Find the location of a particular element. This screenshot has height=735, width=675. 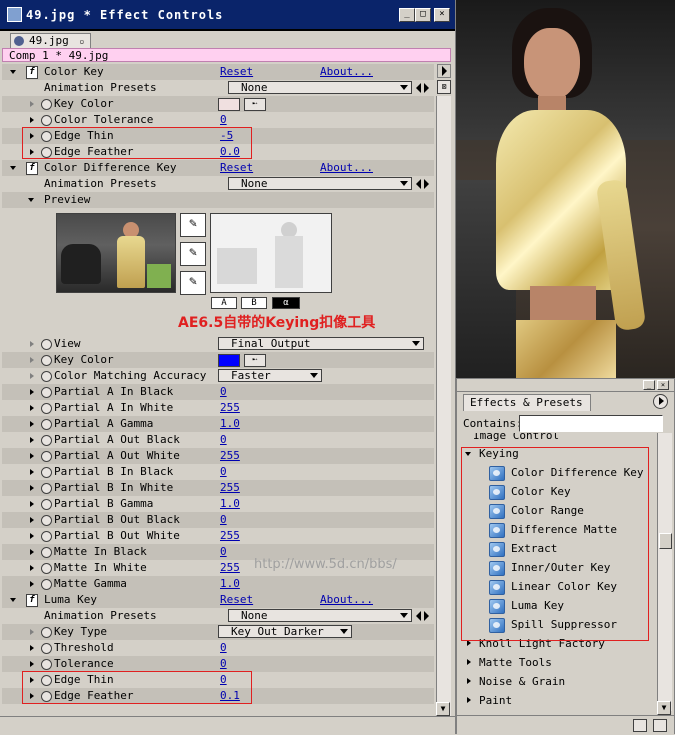

key-type-dropdown: Key Out Darker is located at coordinates (285, 631).